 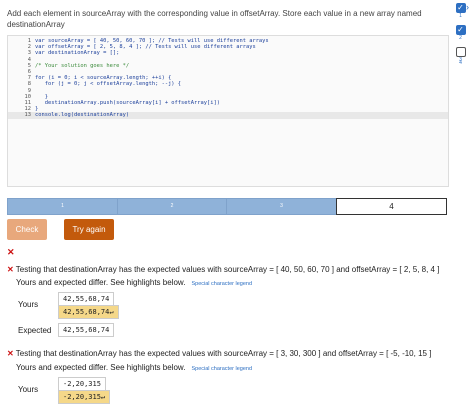 What do you see at coordinates (82, 384) in the screenshot?
I see `yours-output-line: -2,20,315` at bounding box center [82, 384].